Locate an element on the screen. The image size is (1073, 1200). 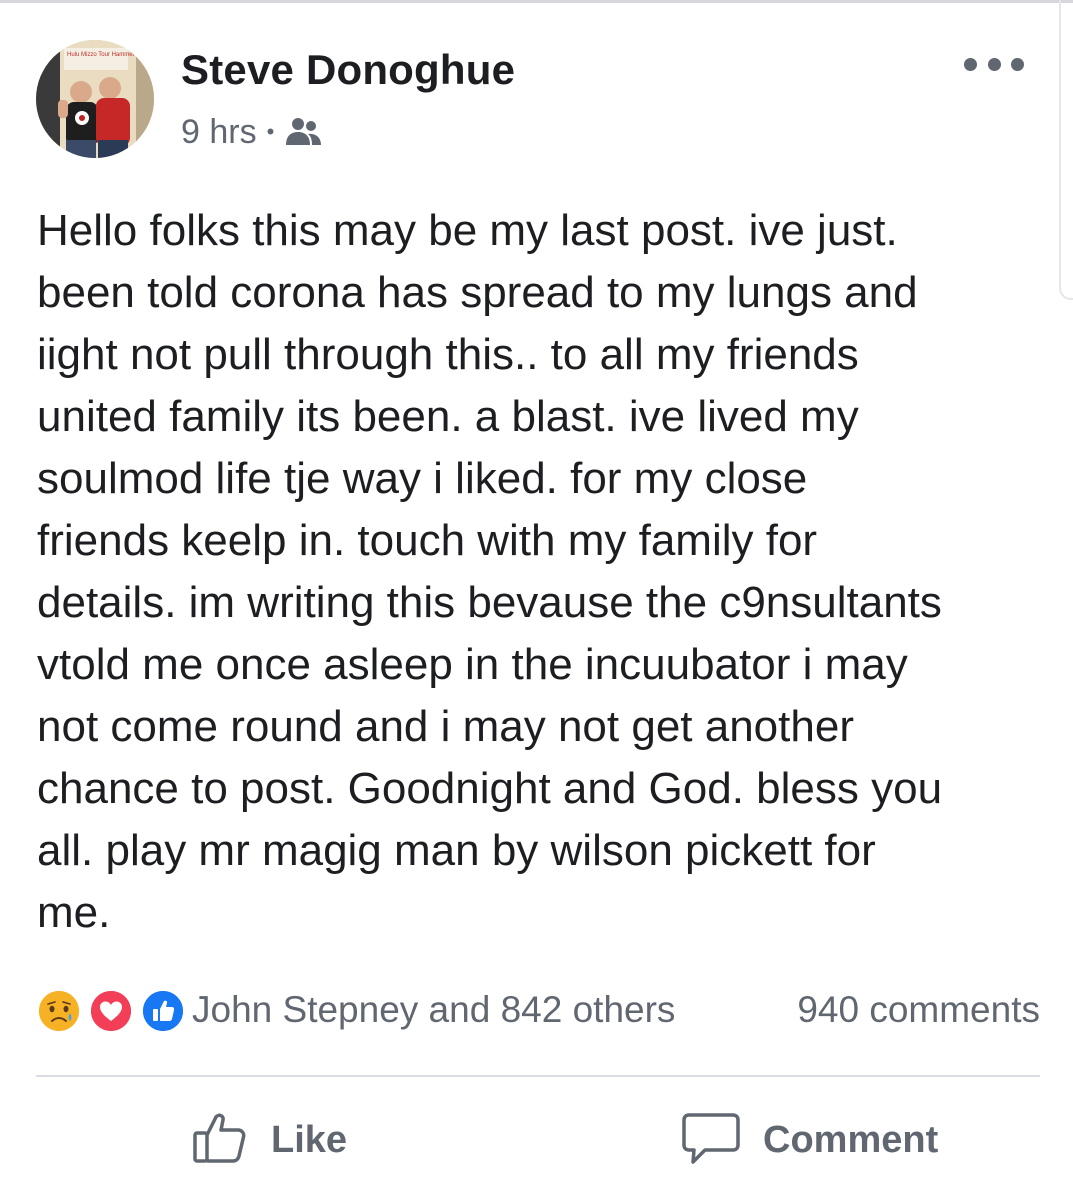
avatar: Hulu Mizzo Tour Hammers is located at coordinates (95, 99).